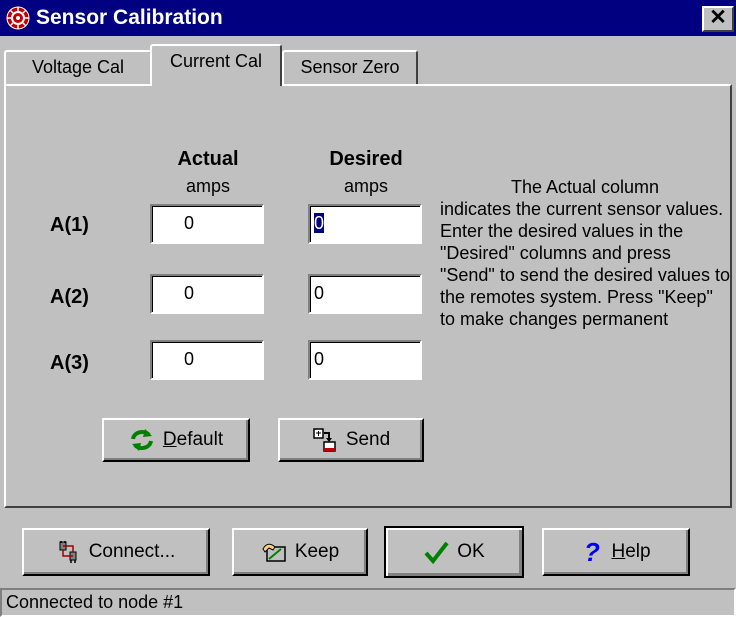 The image size is (736, 617). I want to click on keep-button: Keep, so click(300, 552).